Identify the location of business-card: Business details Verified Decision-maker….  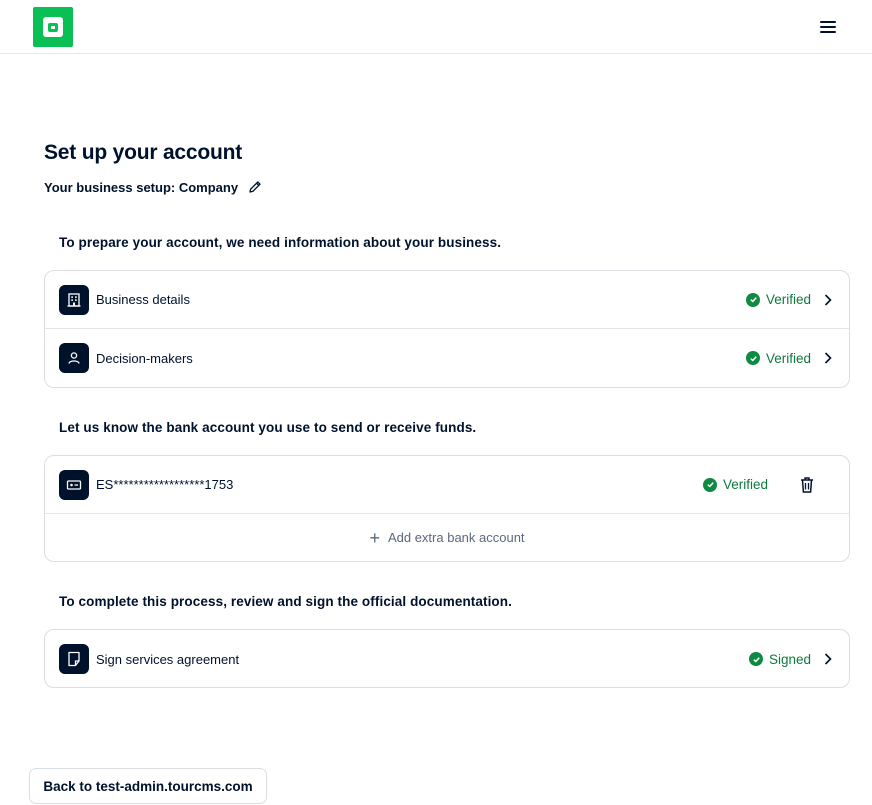
(447, 329).